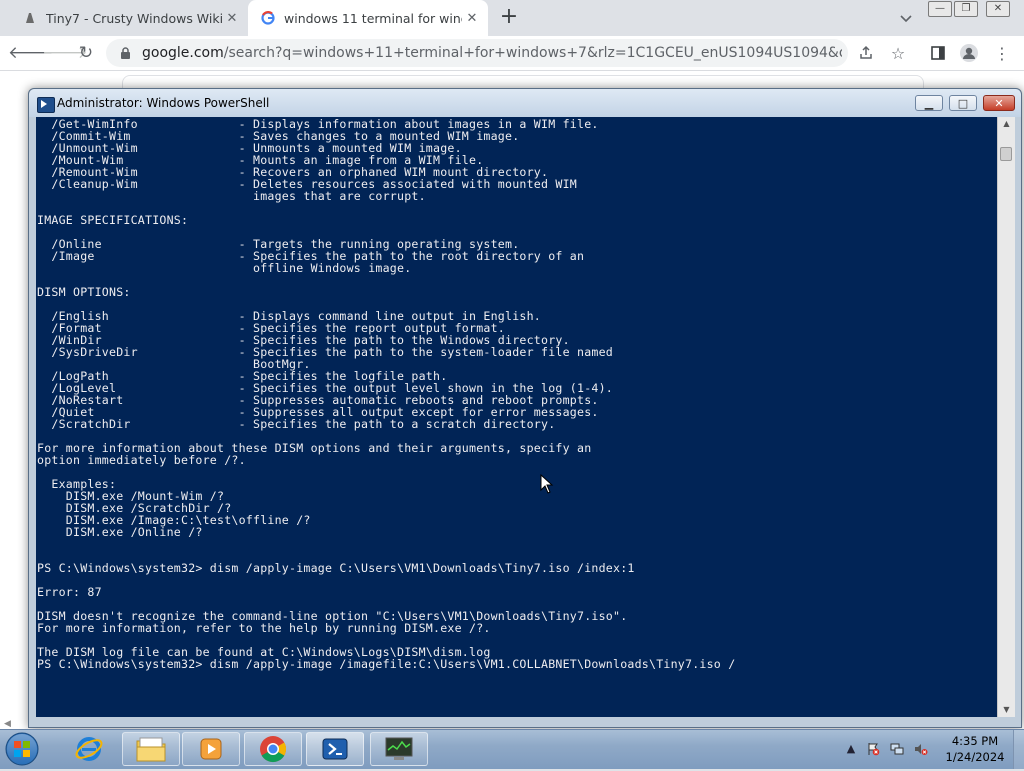 The image size is (1024, 771). I want to click on bookmark-star-icon: ☆, so click(898, 53).